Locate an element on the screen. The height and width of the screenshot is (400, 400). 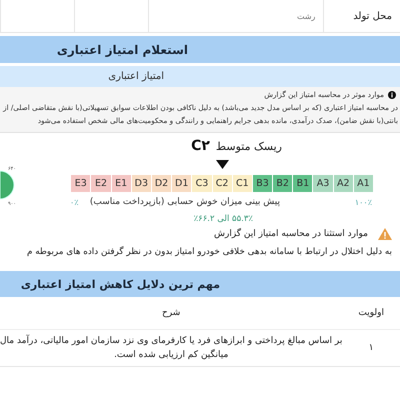
percent-label: ۰٪ is located at coordinates (74, 202).